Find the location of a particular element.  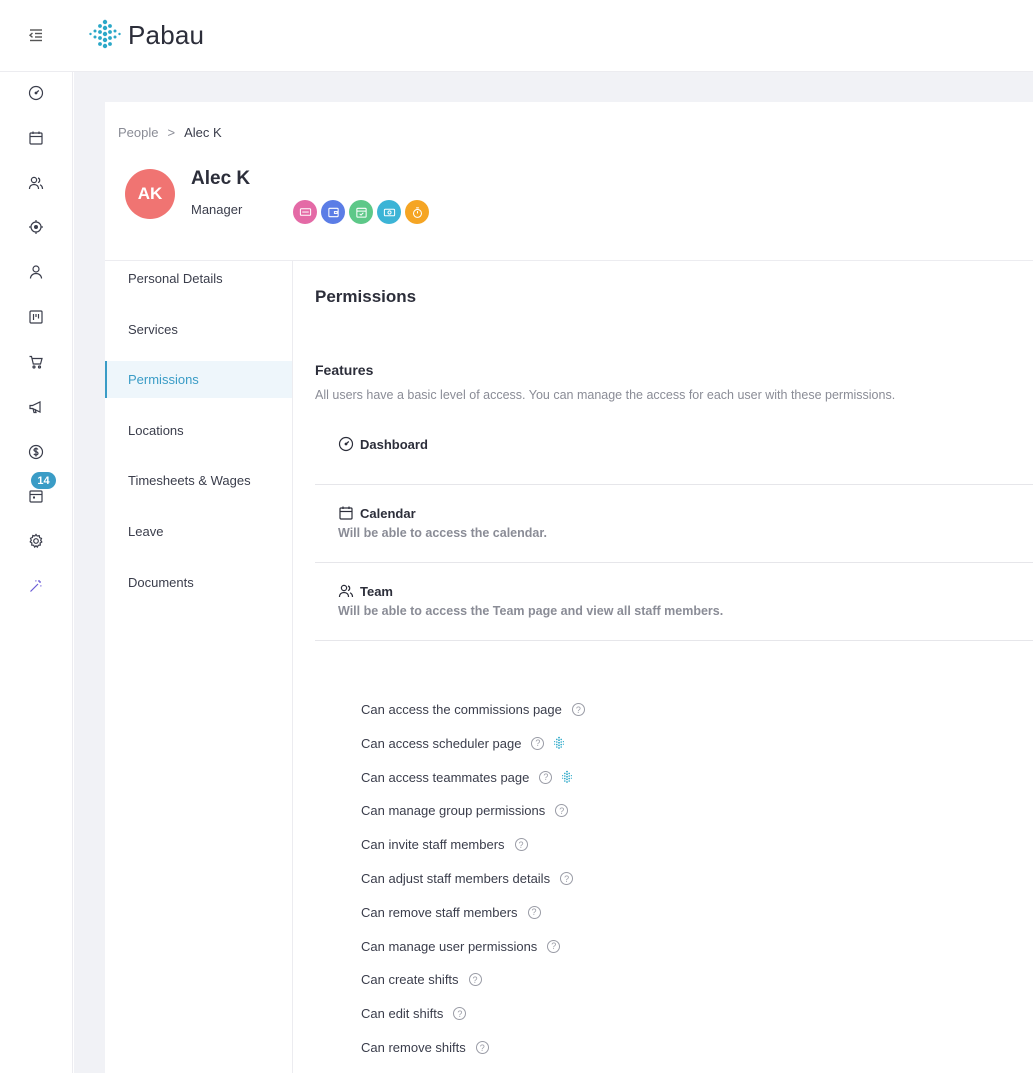

permission-label: Can adjust staff members details is located at coordinates (456, 878).